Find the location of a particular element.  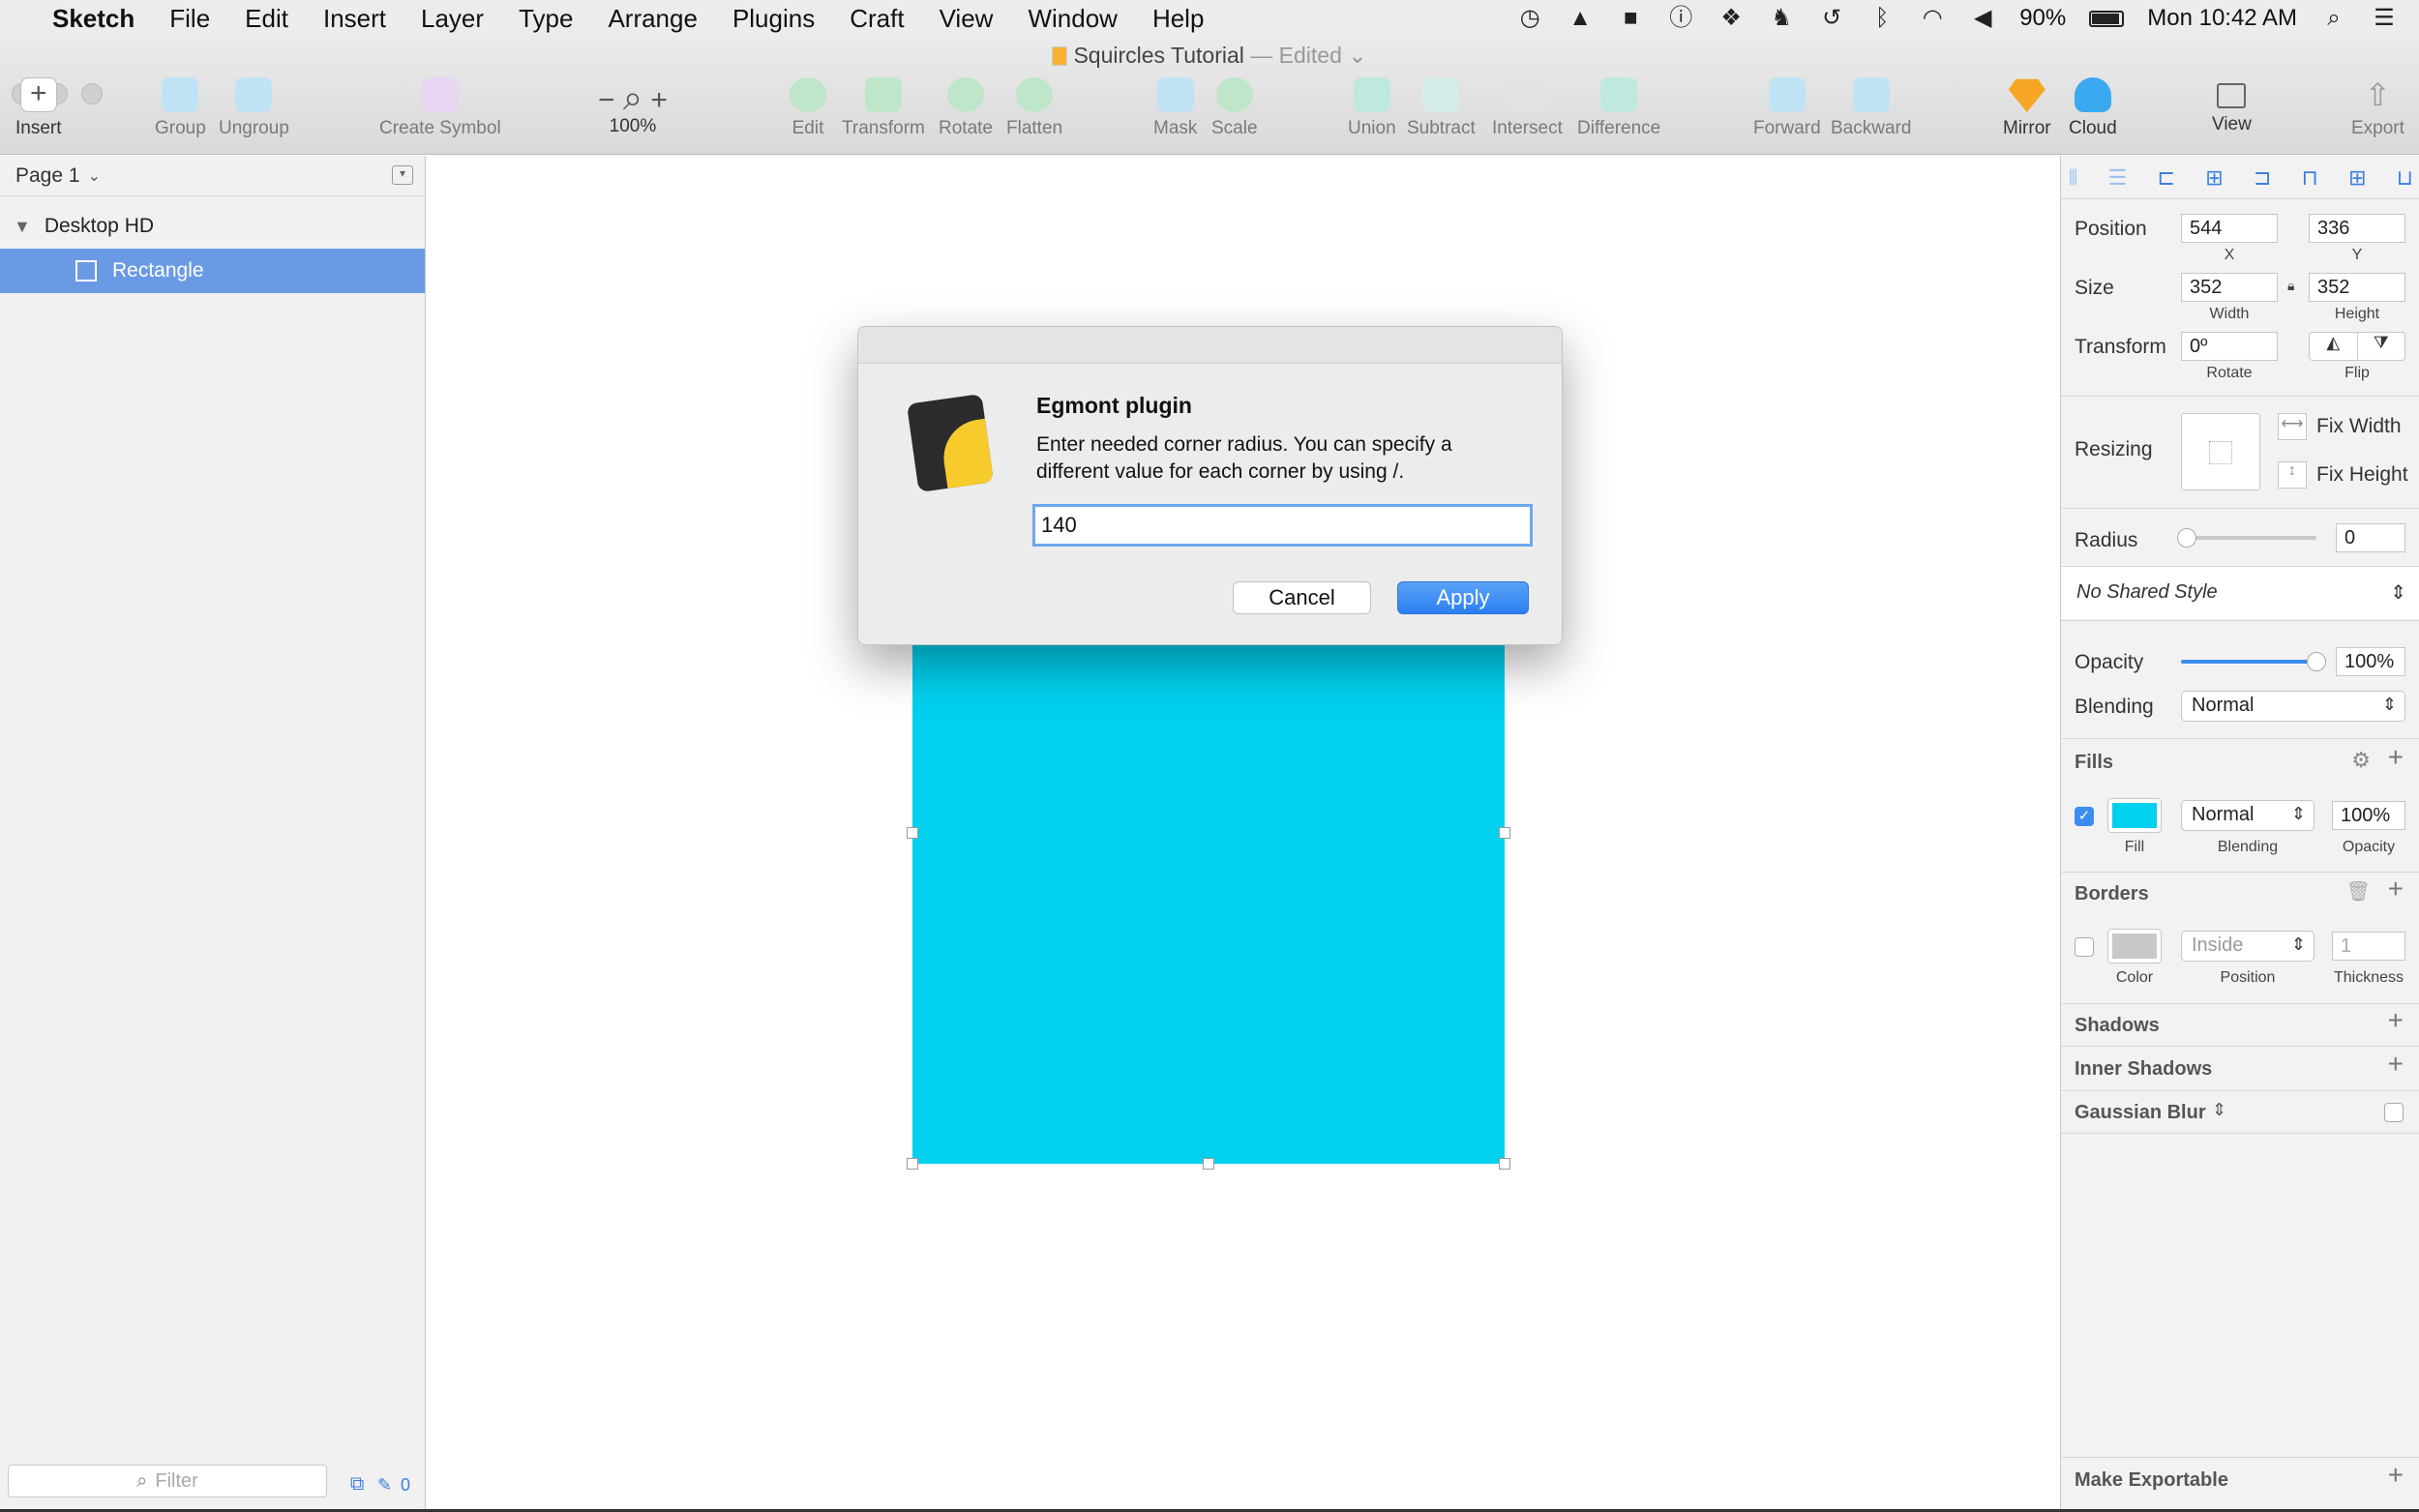

flip-horizontal-icon: ◭ is located at coordinates (2334, 347).